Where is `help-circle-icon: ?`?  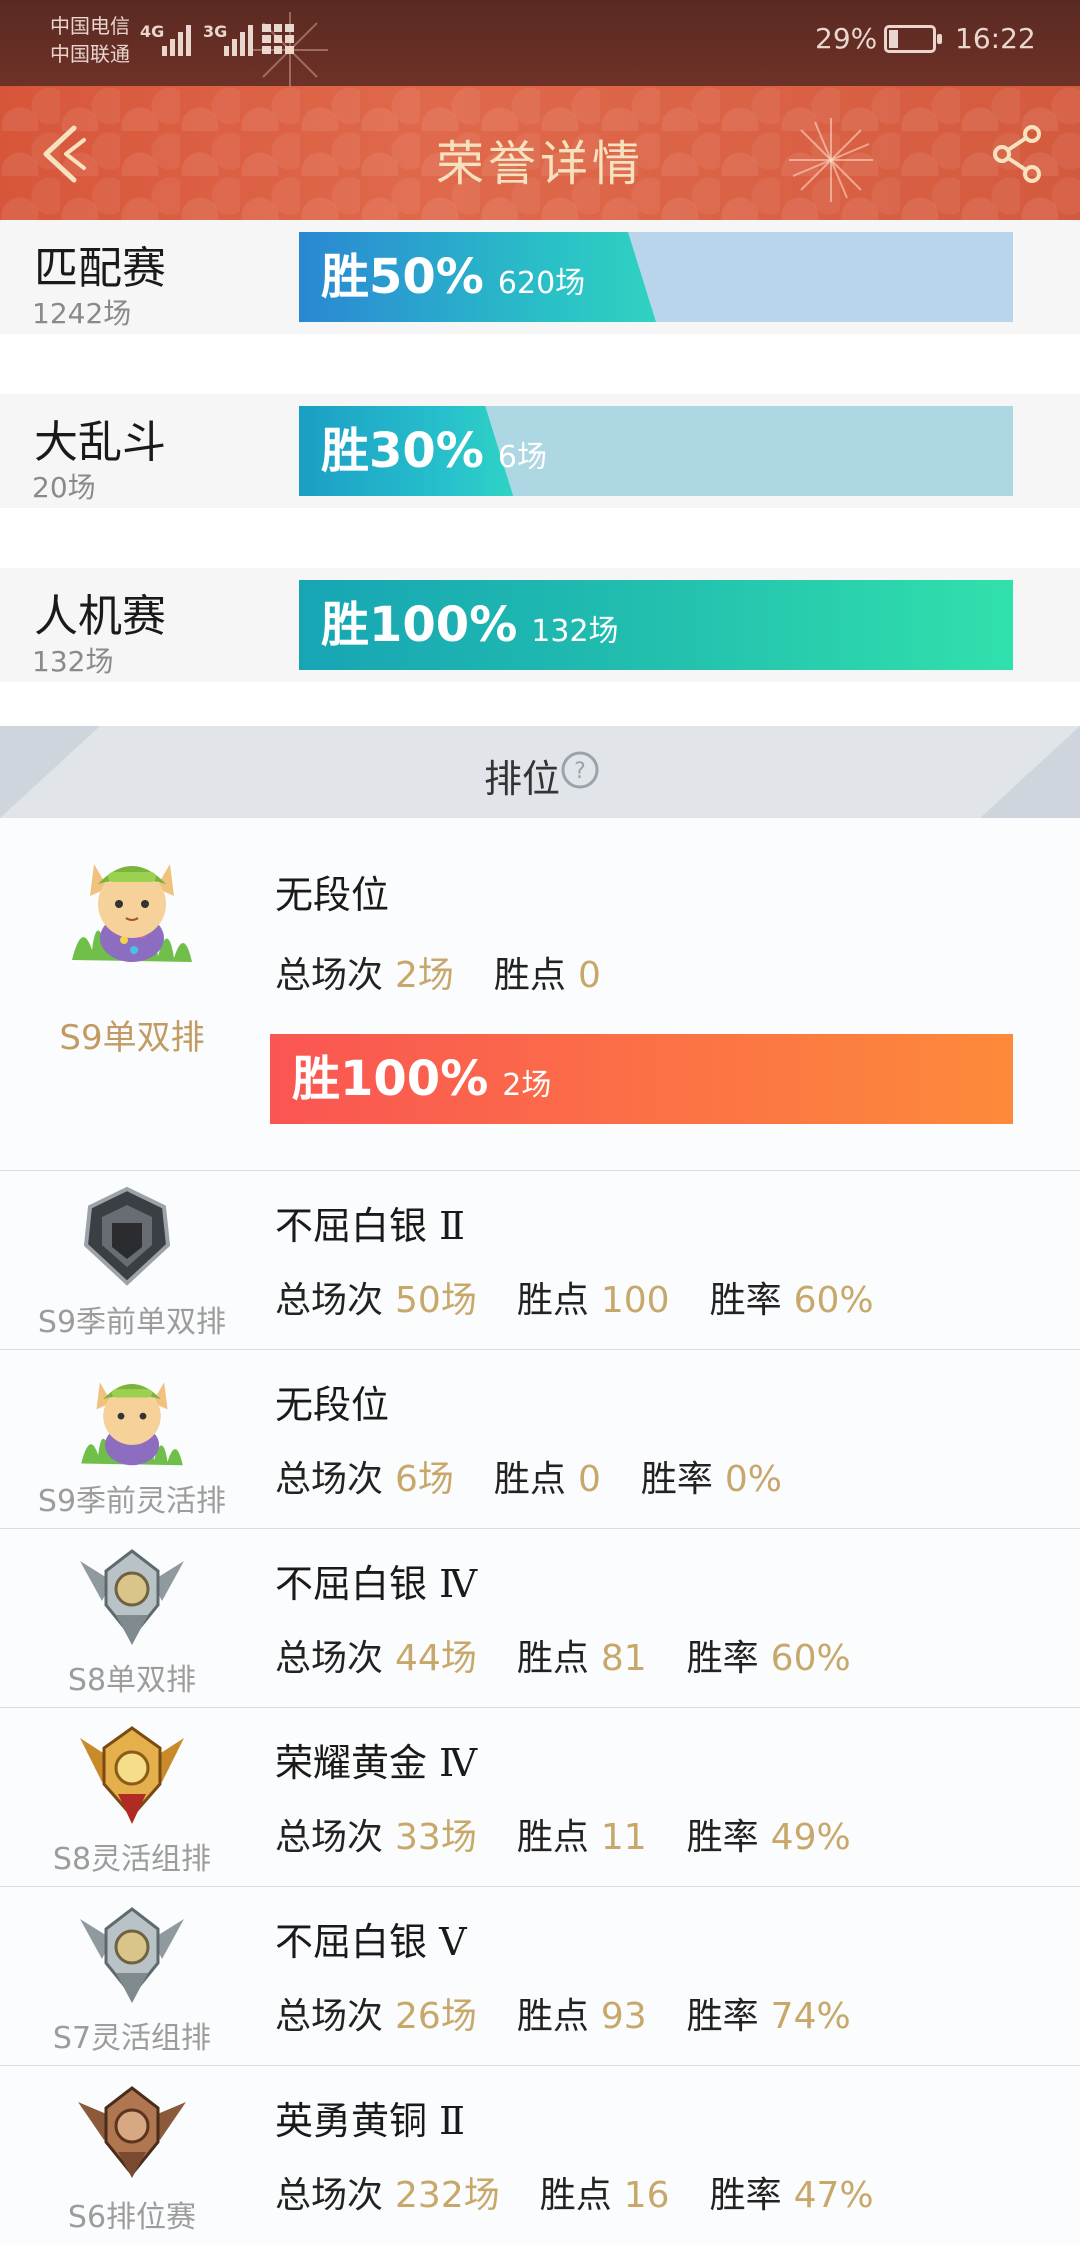 help-circle-icon: ? is located at coordinates (580, 770).